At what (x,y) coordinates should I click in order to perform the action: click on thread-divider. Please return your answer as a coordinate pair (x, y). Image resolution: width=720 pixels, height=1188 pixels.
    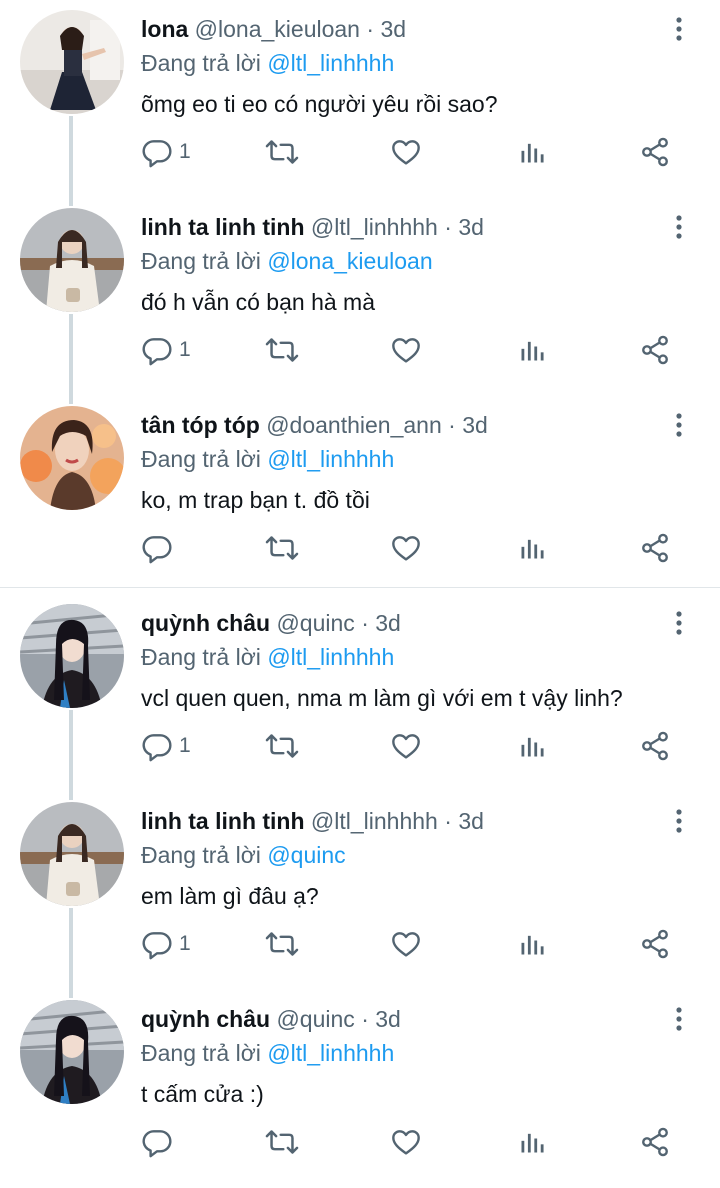
    Looking at the image, I should click on (360, 587).